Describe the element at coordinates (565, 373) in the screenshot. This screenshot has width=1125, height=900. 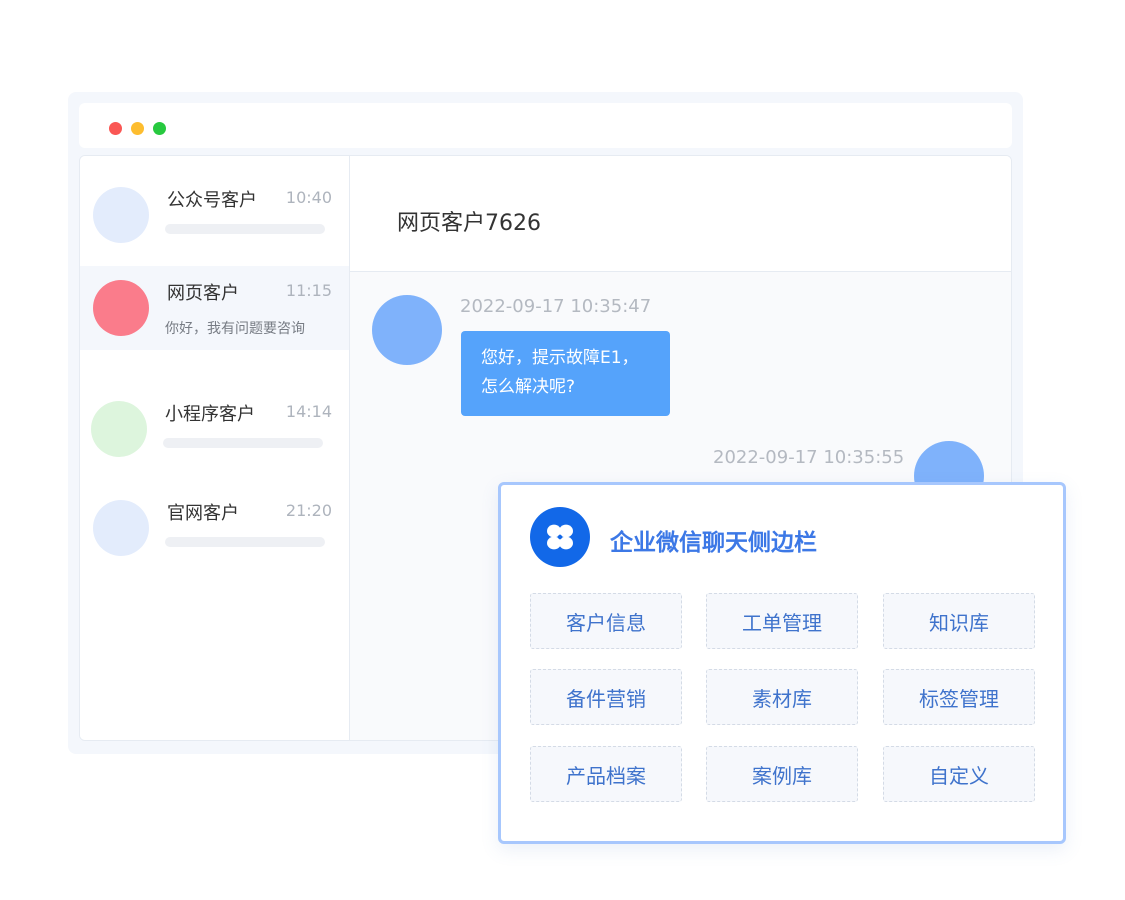
I see `message-bubble: 您好，提示故障E1， 怎么解决呢?` at that location.